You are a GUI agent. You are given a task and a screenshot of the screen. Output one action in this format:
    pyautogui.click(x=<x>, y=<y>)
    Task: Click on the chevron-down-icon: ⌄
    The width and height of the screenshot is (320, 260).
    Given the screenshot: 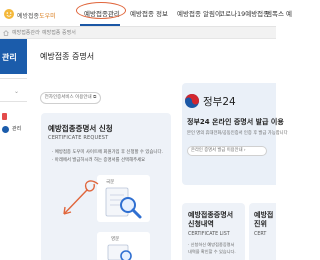 What is the action you would take?
    pyautogui.click(x=16, y=91)
    